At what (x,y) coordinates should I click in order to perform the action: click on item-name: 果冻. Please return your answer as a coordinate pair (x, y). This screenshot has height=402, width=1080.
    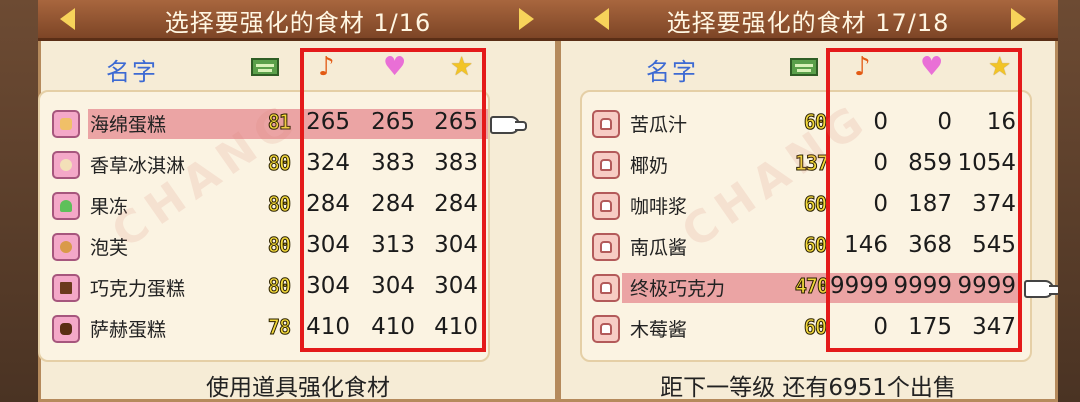
    Looking at the image, I should click on (109, 207).